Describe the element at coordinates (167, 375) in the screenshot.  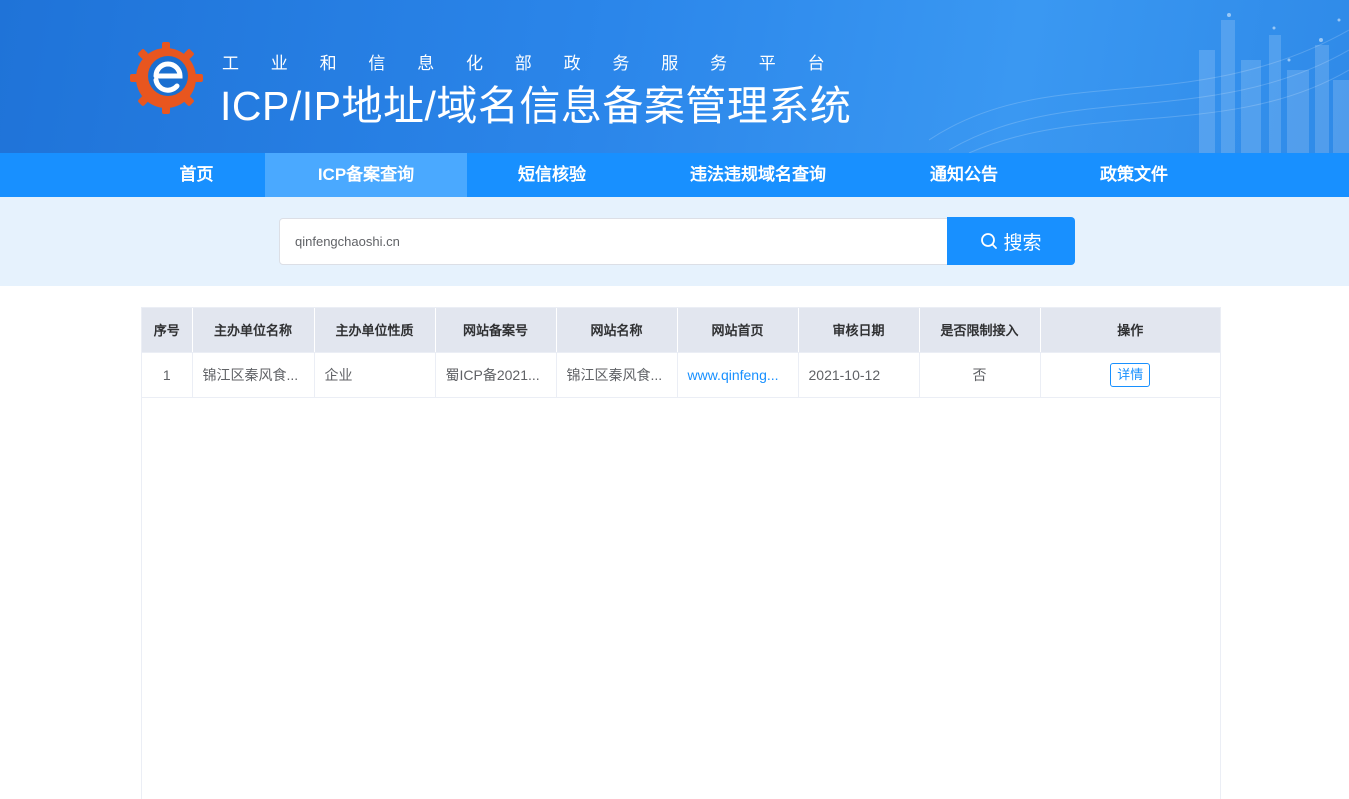
I see `cell-index: 1` at that location.